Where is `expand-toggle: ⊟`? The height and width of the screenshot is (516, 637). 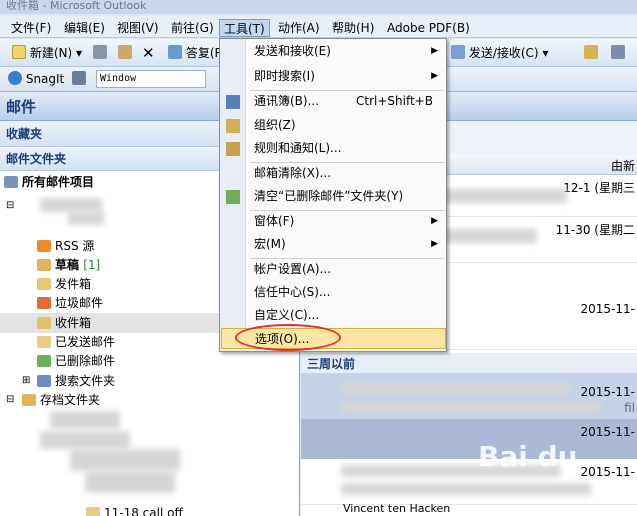 expand-toggle: ⊟ is located at coordinates (10, 206).